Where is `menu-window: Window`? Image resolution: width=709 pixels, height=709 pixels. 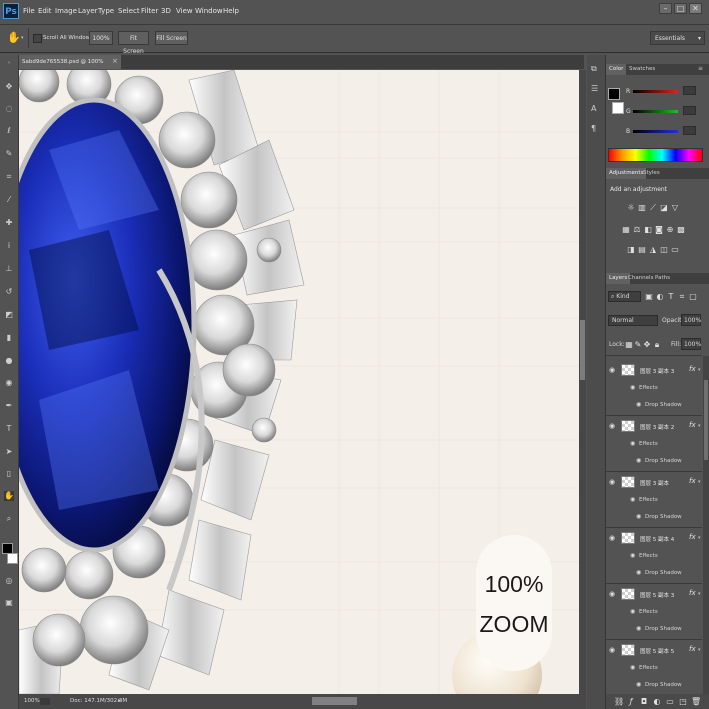 menu-window: Window is located at coordinates (209, 11).